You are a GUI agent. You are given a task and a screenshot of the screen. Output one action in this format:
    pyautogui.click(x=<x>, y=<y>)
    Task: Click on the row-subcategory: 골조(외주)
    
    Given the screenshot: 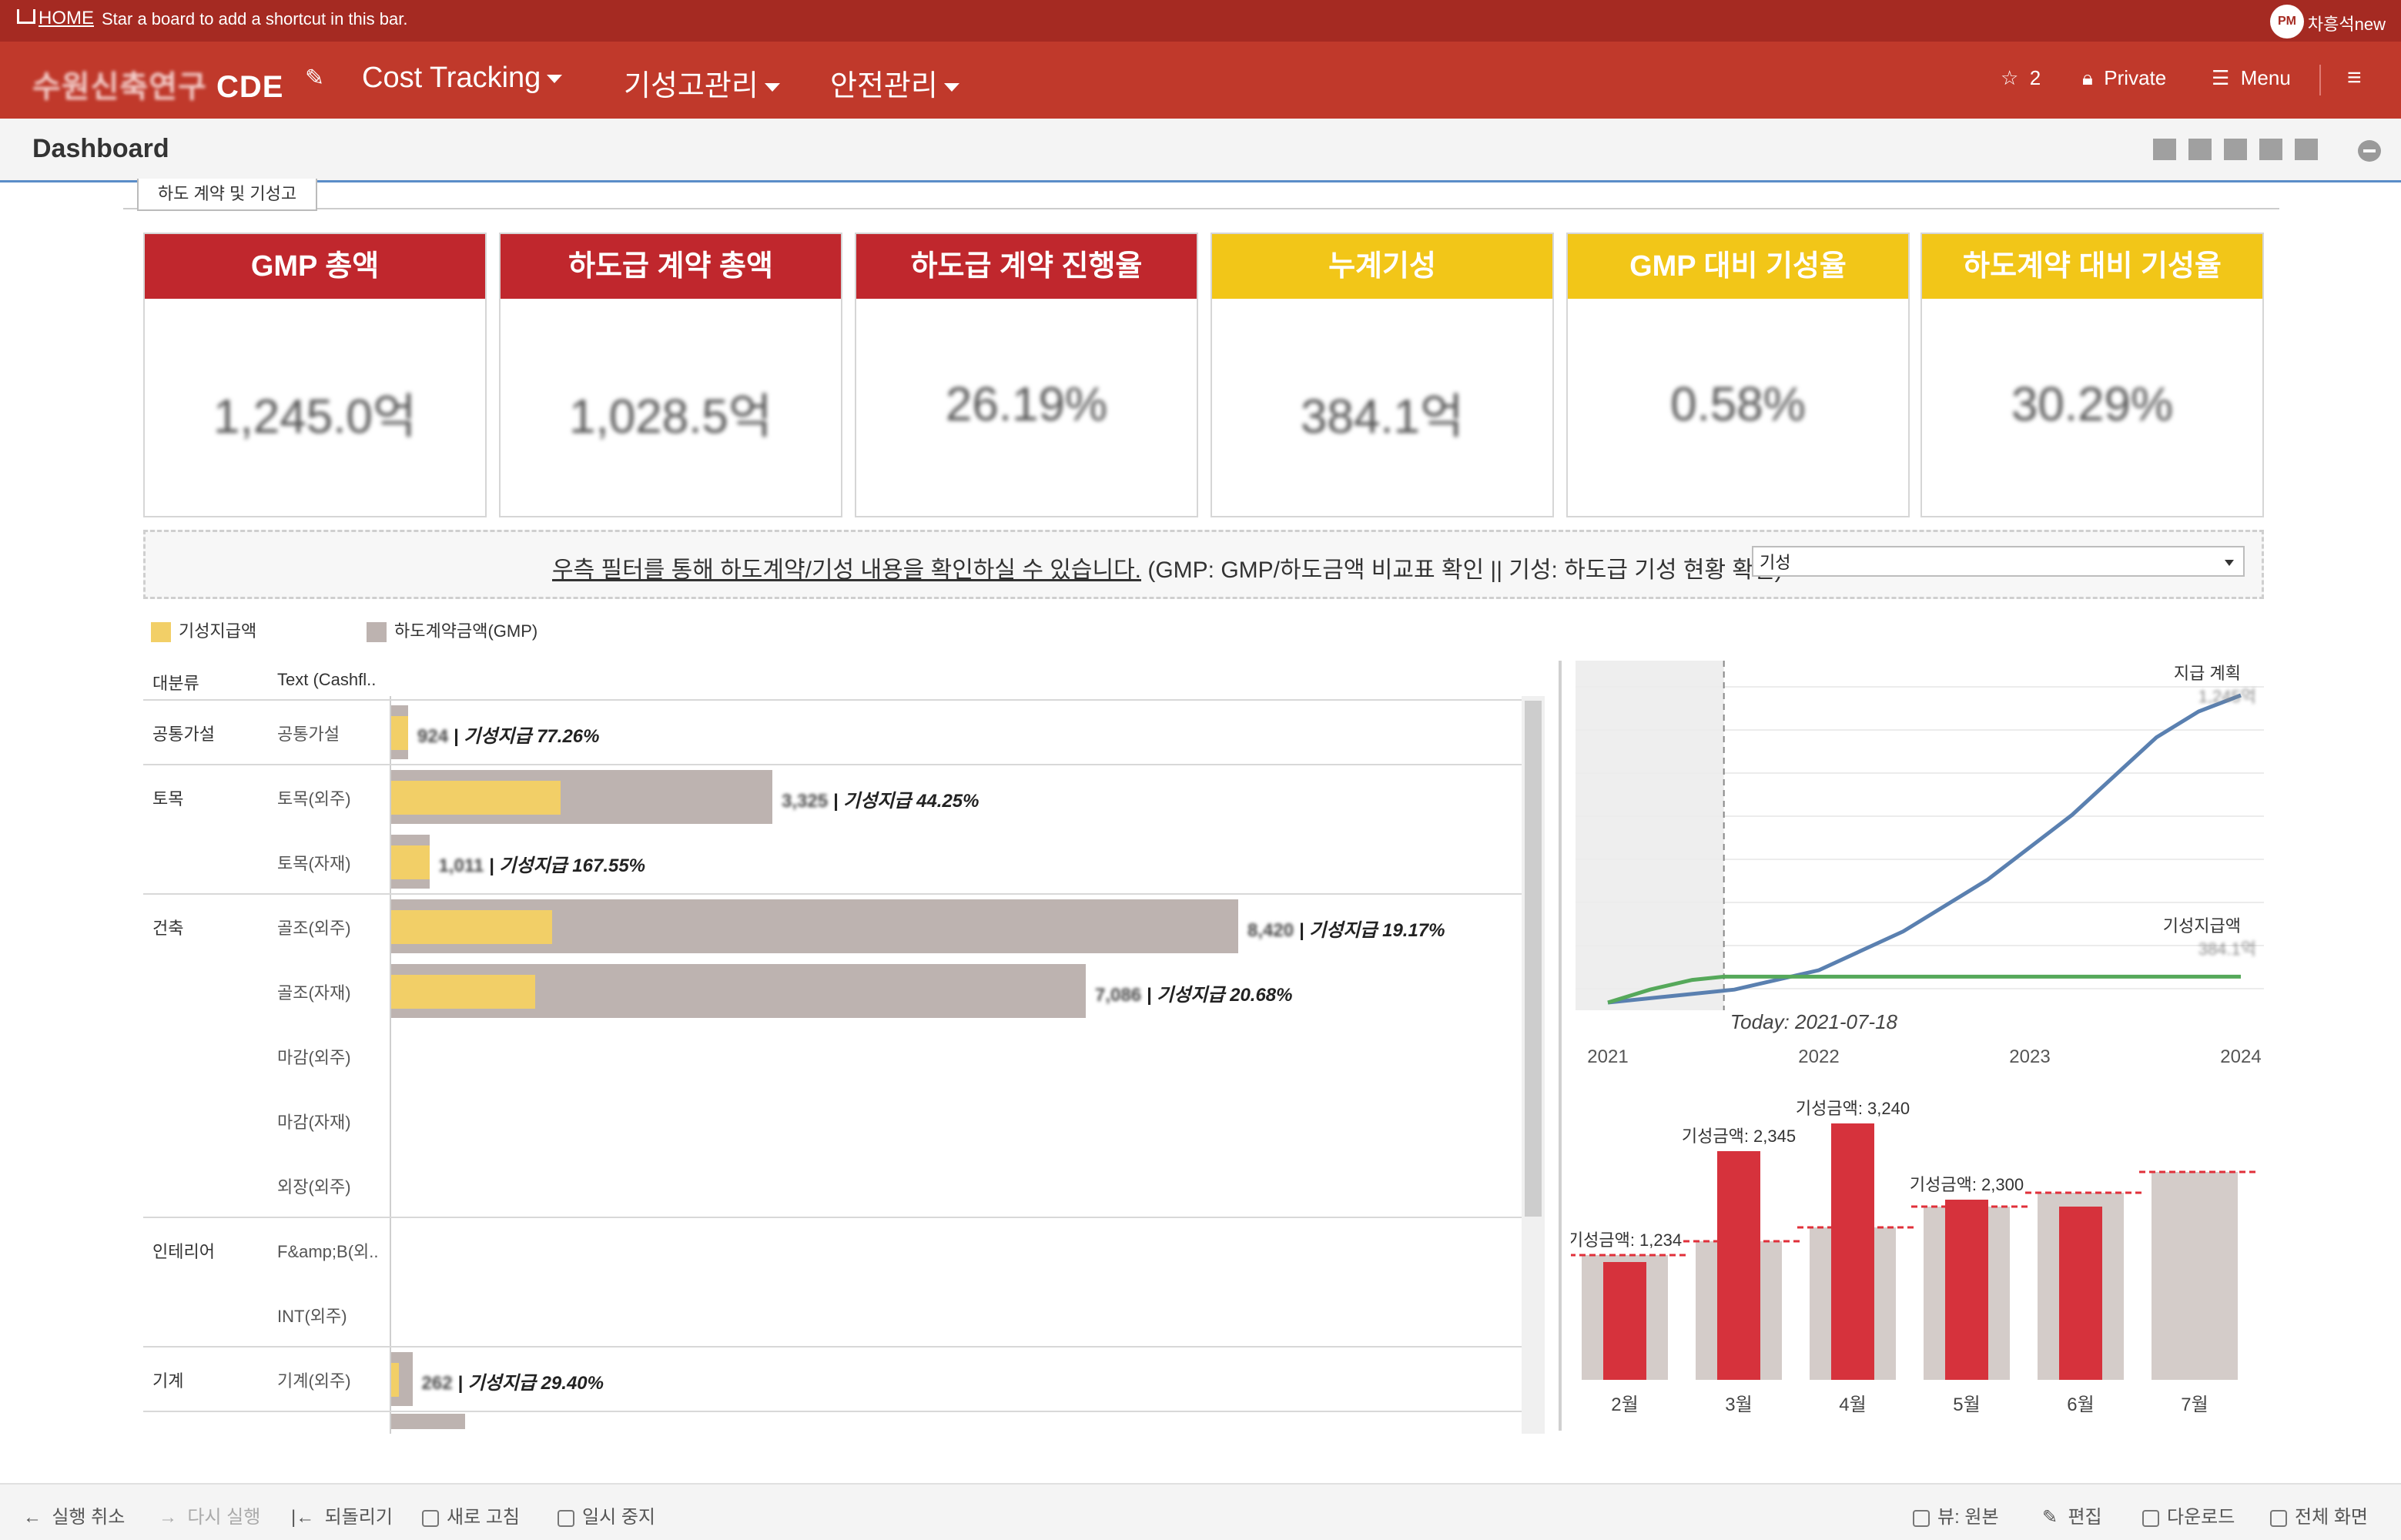 What is the action you would take?
    pyautogui.click(x=314, y=929)
    